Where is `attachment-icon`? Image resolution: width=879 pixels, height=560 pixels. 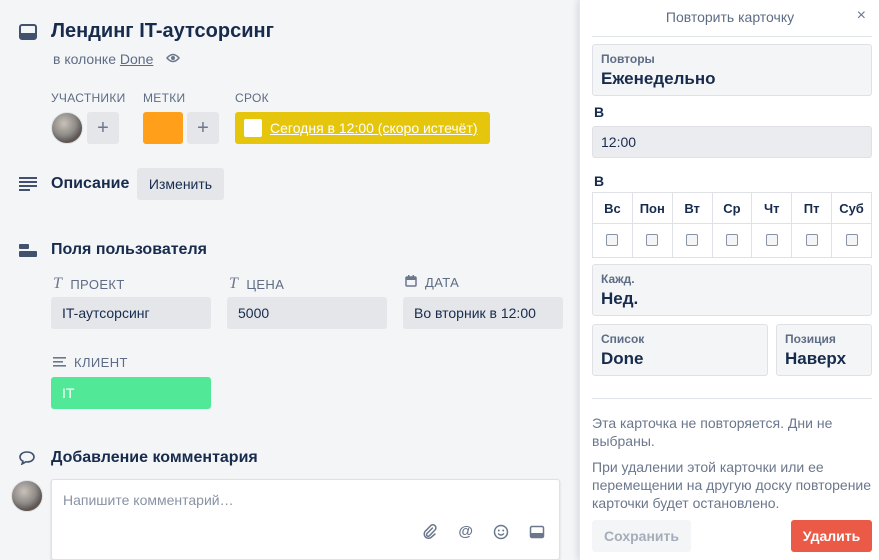 attachment-icon is located at coordinates (430, 534).